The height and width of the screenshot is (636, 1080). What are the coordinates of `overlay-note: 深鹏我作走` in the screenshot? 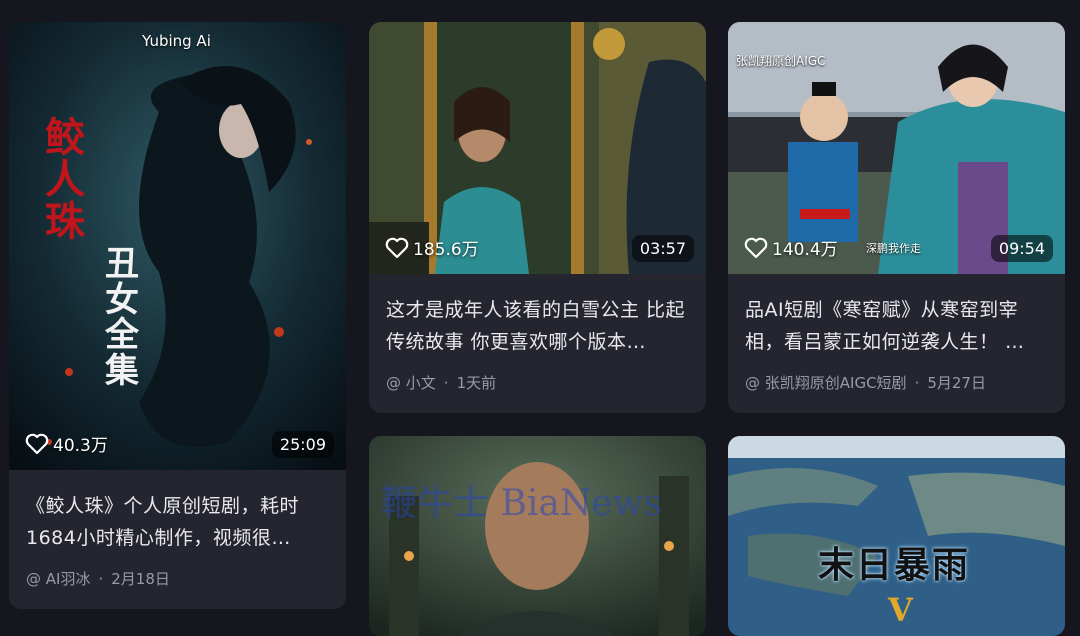 It's located at (893, 248).